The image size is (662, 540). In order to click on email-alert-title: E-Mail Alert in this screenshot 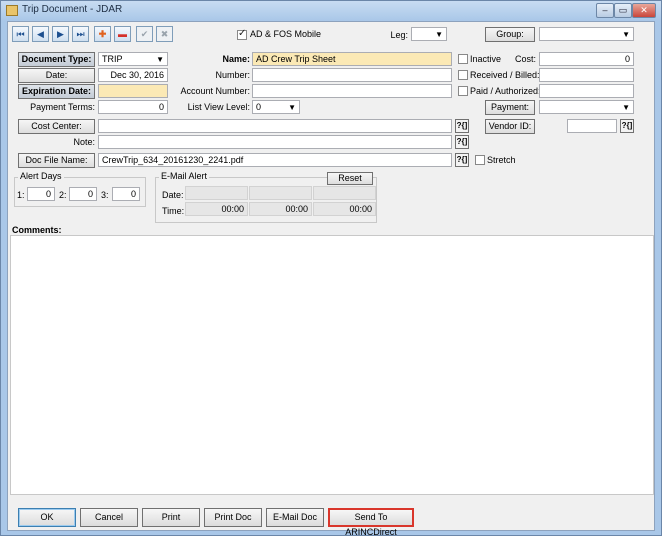, I will do `click(184, 176)`.